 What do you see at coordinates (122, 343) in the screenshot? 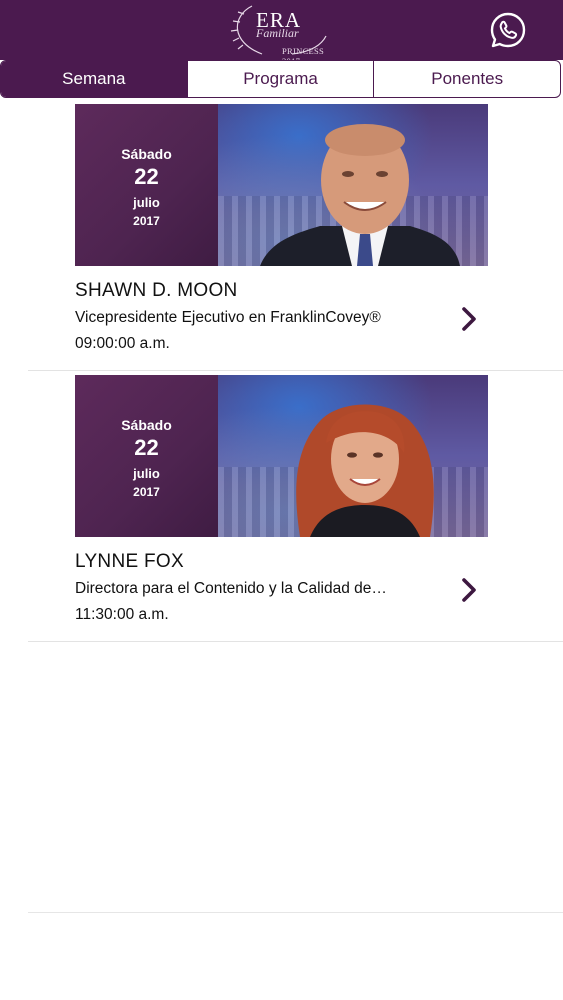
I see `speaker-time: 09:00:00 a.m.` at bounding box center [122, 343].